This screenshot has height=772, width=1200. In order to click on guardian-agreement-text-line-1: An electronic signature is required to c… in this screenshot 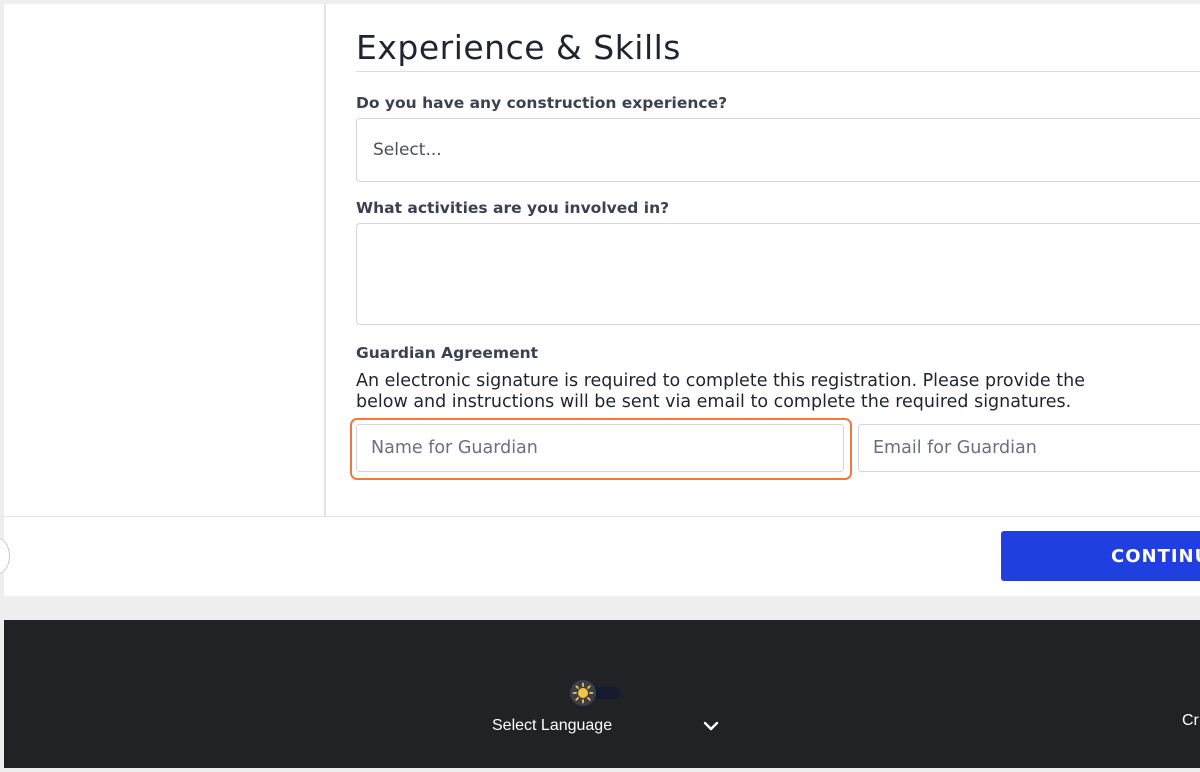, I will do `click(720, 381)`.